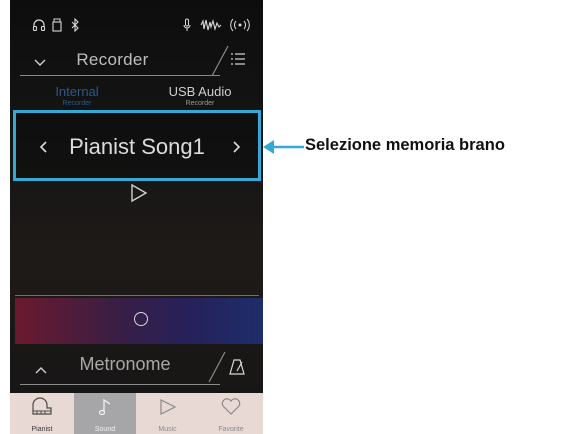 Image resolution: width=564 pixels, height=434 pixels. Describe the element at coordinates (231, 406) in the screenshot. I see `heart-icon` at that location.